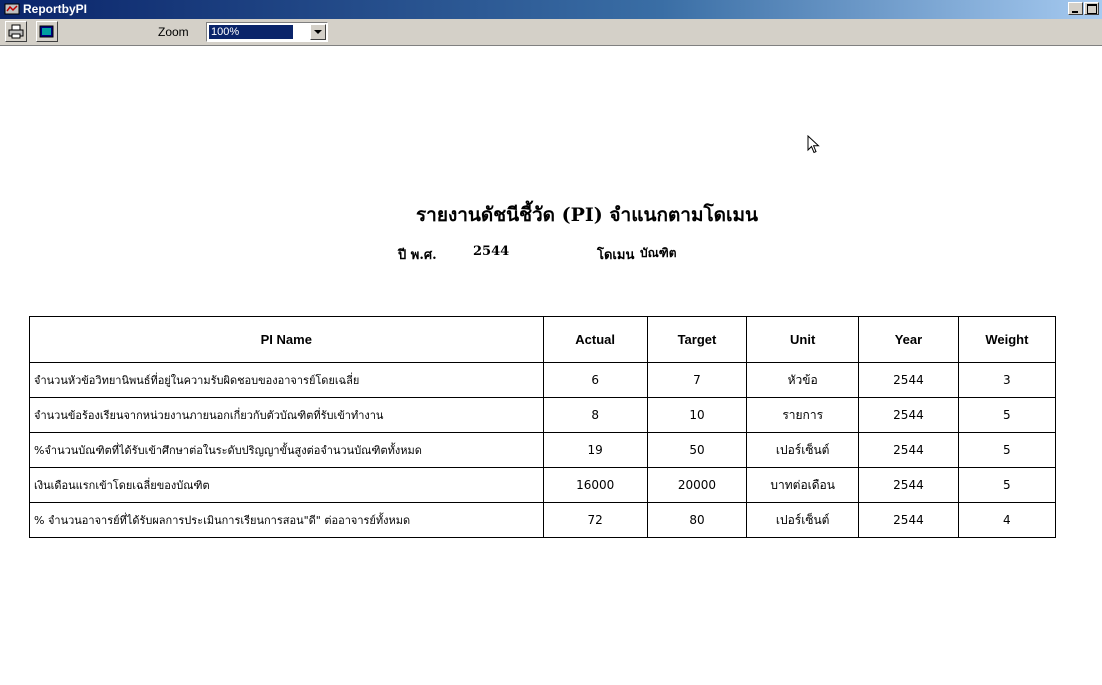  Describe the element at coordinates (491, 251) in the screenshot. I see `year-value: 2544` at that location.